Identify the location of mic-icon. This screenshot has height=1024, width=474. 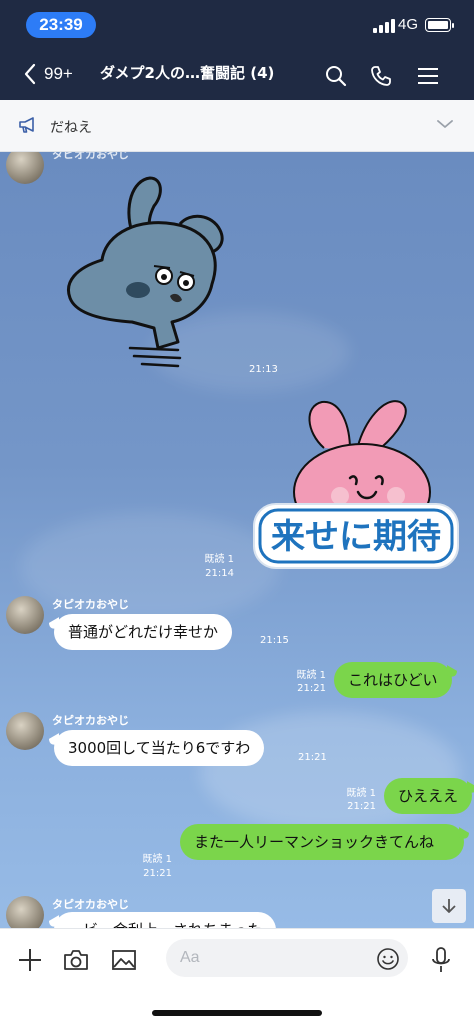
(441, 959).